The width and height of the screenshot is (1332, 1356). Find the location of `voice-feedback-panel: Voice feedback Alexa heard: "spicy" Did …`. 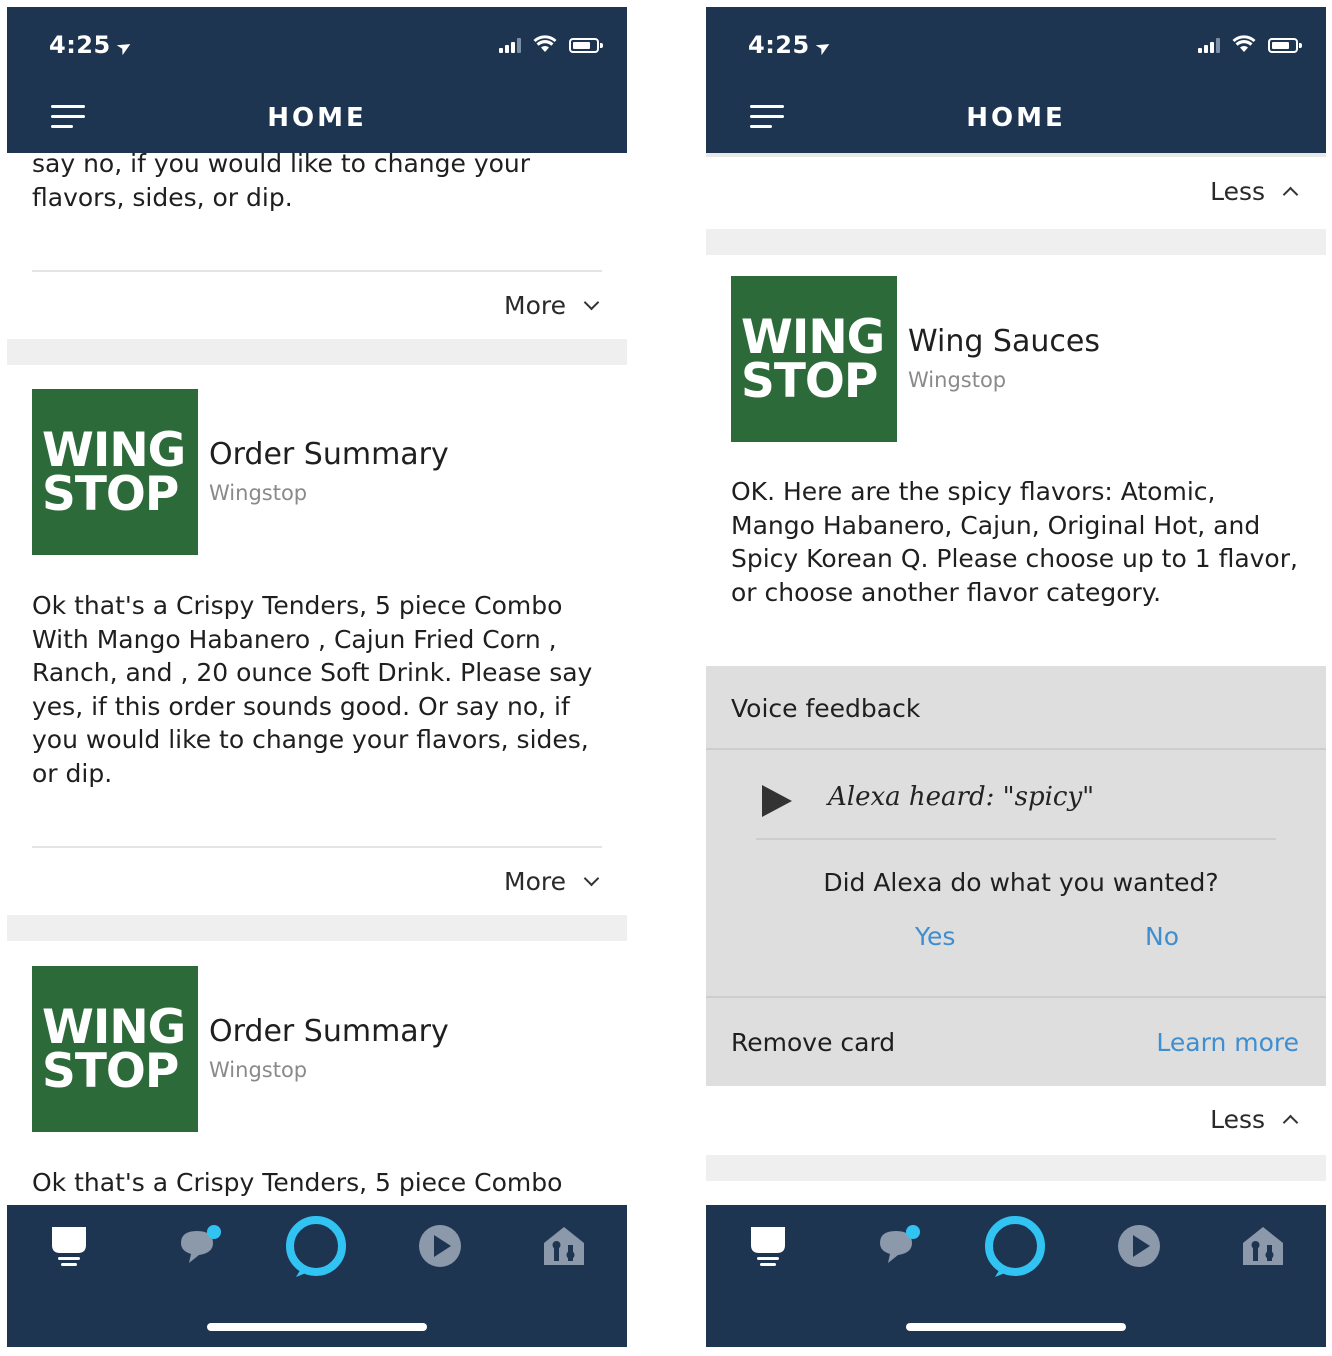

voice-feedback-panel: Voice feedback Alexa heard: "spicy" Did … is located at coordinates (1016, 876).